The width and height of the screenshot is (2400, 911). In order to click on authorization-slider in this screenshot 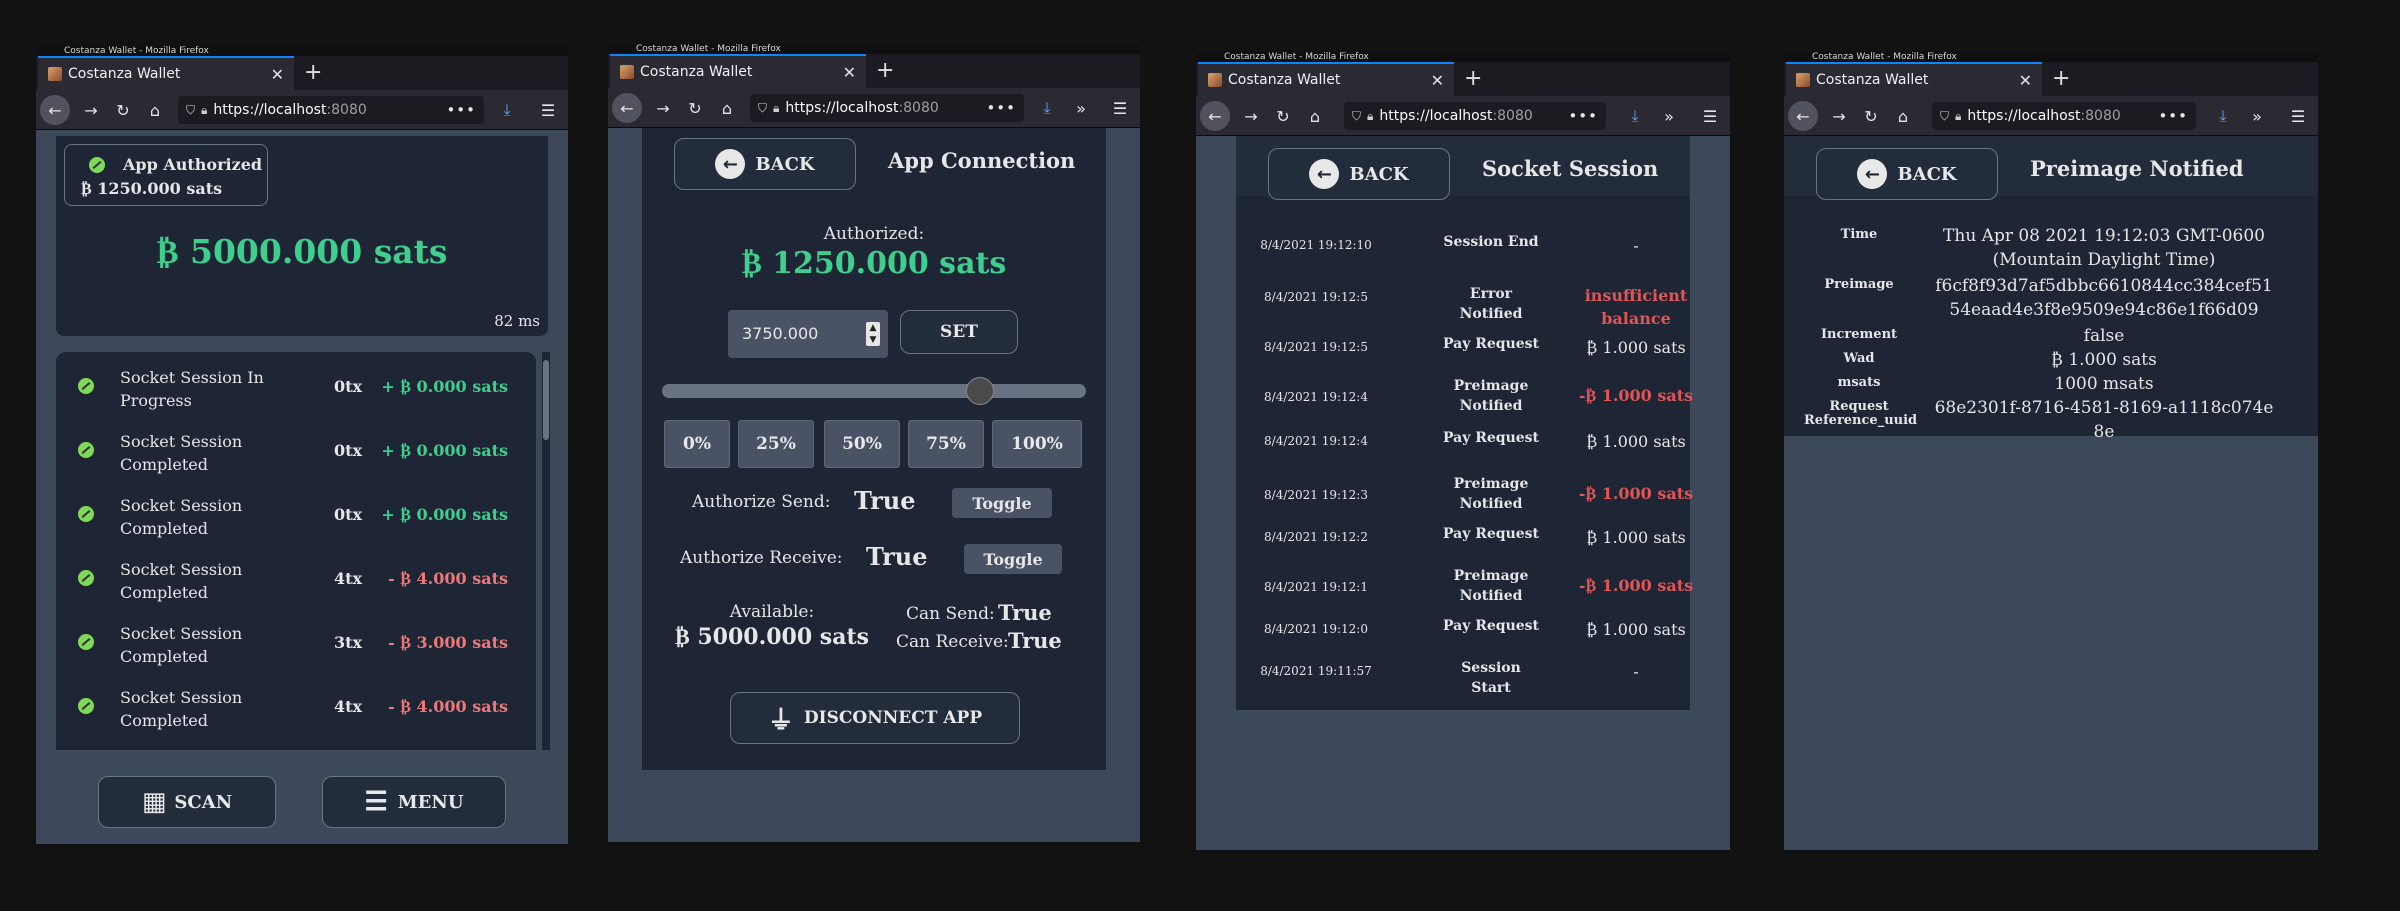, I will do `click(874, 391)`.